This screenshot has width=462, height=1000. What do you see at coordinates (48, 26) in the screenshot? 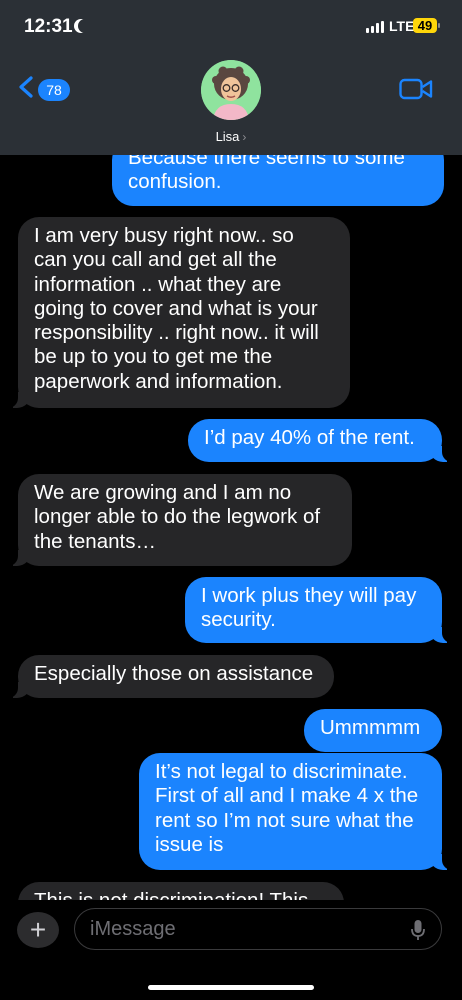
I see `status-time: 12:31` at bounding box center [48, 26].